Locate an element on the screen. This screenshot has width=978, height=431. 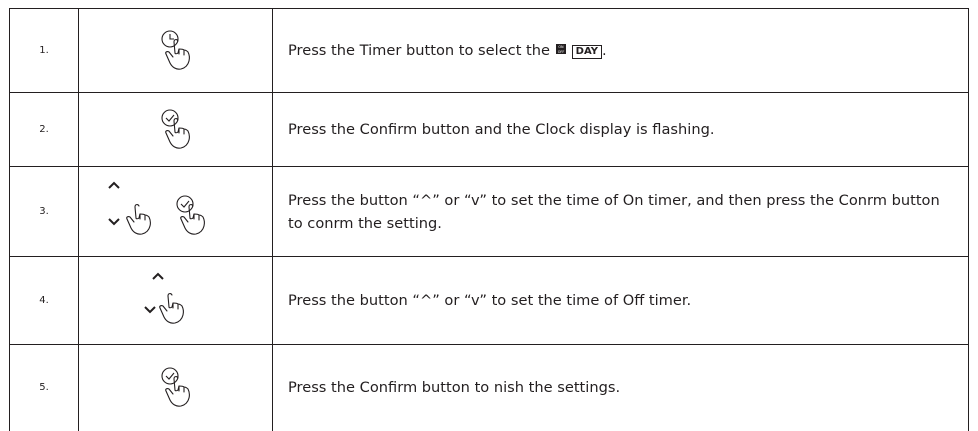
up-down-confirm-hand-icon is located at coordinates (175, 211).